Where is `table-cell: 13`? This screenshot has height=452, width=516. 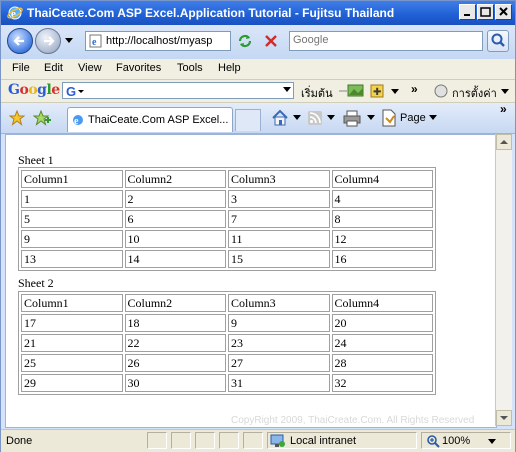
table-cell: 13 is located at coordinates (72, 259).